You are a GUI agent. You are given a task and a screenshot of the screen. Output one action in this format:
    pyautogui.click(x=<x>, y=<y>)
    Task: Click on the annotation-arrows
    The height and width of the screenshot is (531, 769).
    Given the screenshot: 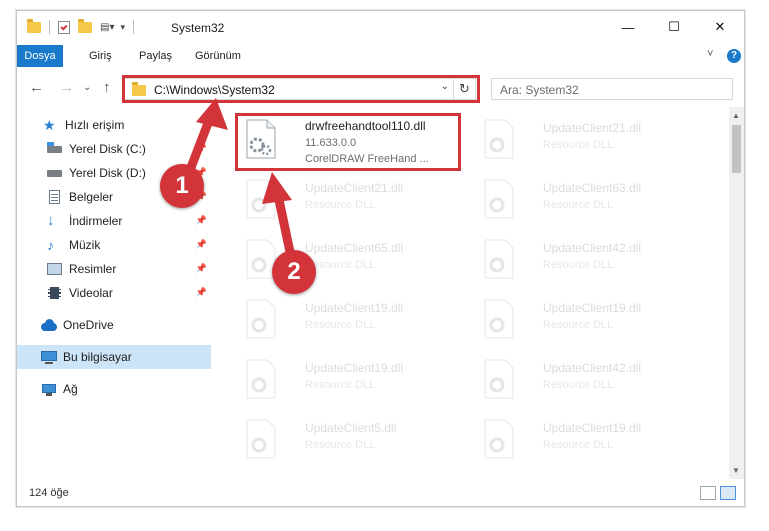 What is the action you would take?
    pyautogui.click(x=240, y=177)
    